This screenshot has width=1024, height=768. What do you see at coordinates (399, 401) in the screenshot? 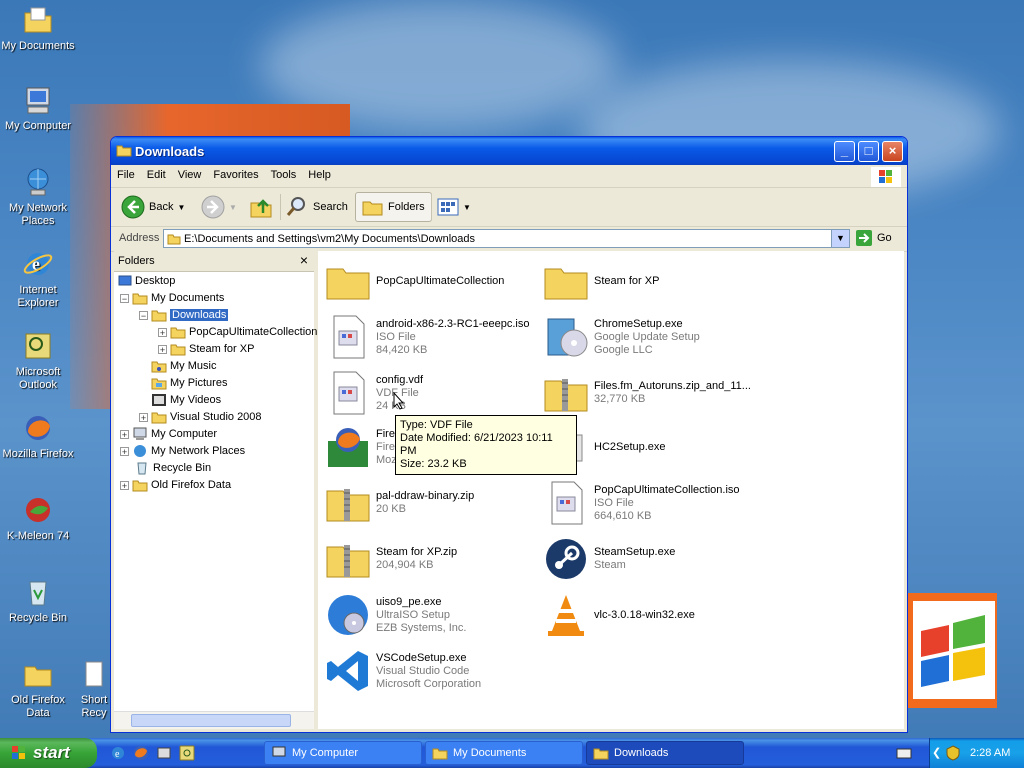
I see `mouse-cursor-icon` at bounding box center [399, 401].